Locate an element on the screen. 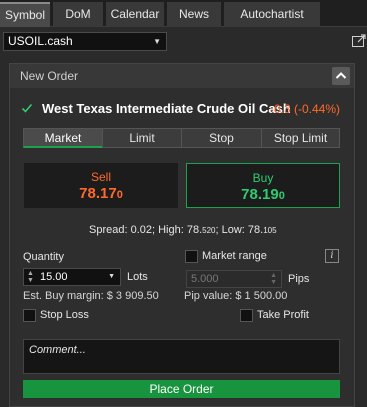 The image size is (367, 407). stop-loss-checkbox is located at coordinates (29, 315).